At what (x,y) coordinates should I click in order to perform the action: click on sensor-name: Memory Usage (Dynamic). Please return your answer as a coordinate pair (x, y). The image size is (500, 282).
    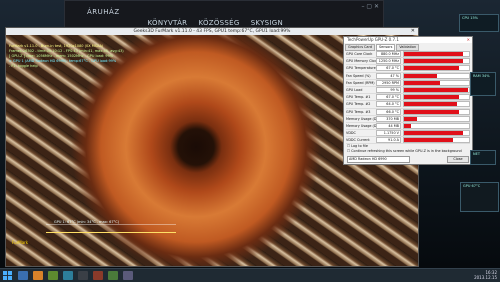
    Looking at the image, I should click on (361, 125).